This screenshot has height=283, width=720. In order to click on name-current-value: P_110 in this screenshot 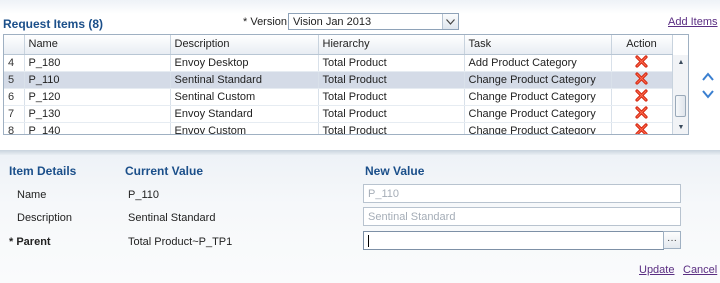, I will do `click(143, 195)`.